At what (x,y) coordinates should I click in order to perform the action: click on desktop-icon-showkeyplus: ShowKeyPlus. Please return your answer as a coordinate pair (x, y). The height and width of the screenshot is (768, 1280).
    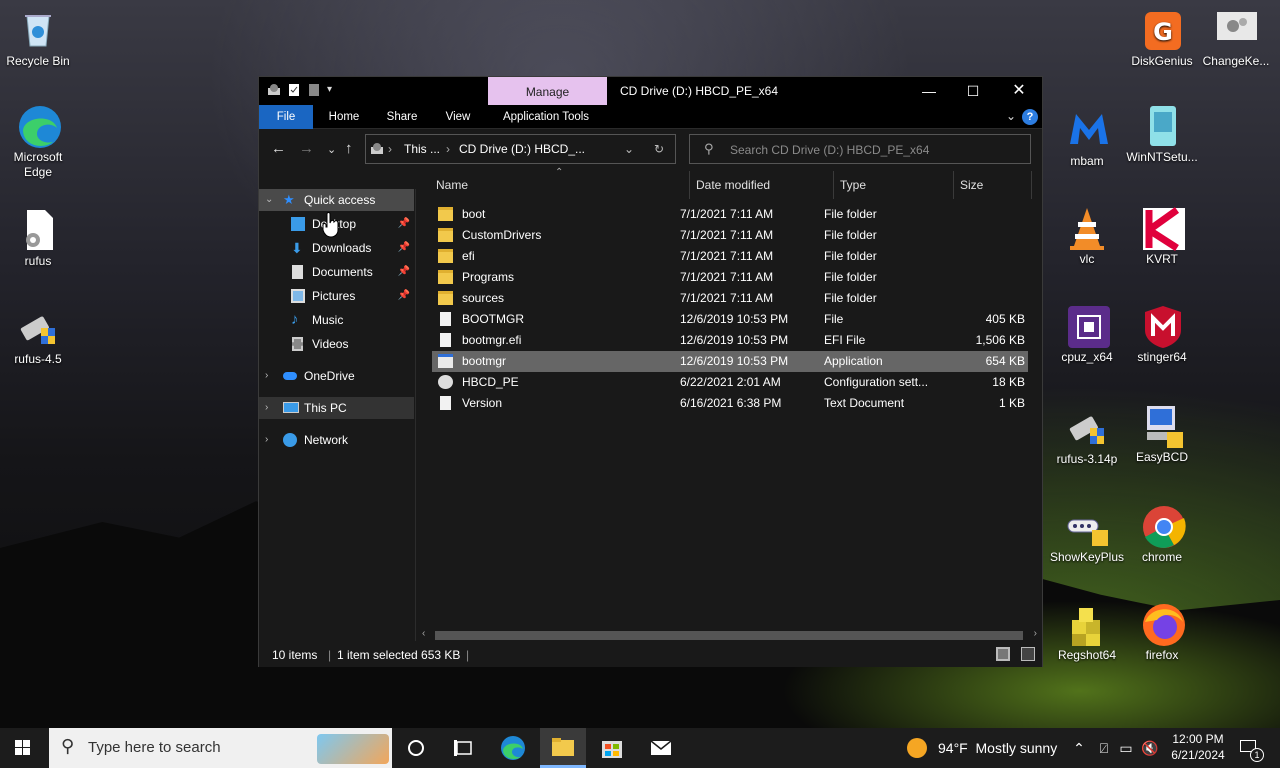
    Looking at the image, I should click on (1087, 534).